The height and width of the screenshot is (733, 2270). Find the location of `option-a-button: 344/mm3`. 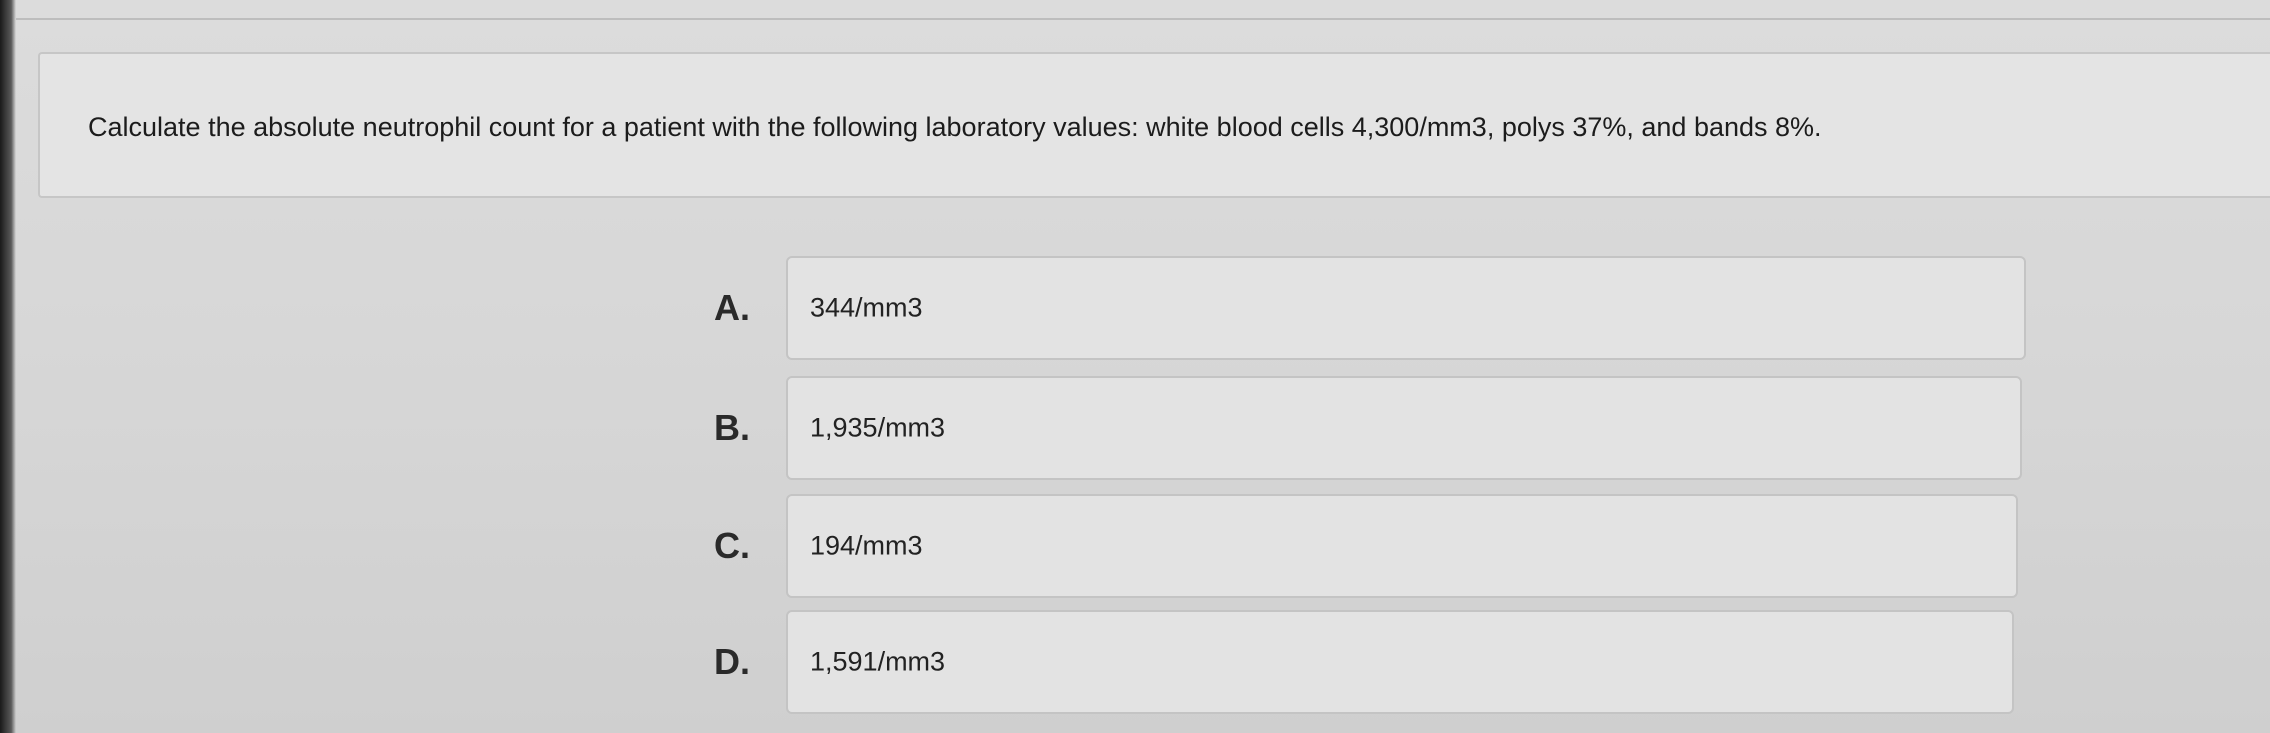

option-a-button: 344/mm3 is located at coordinates (1406, 308).